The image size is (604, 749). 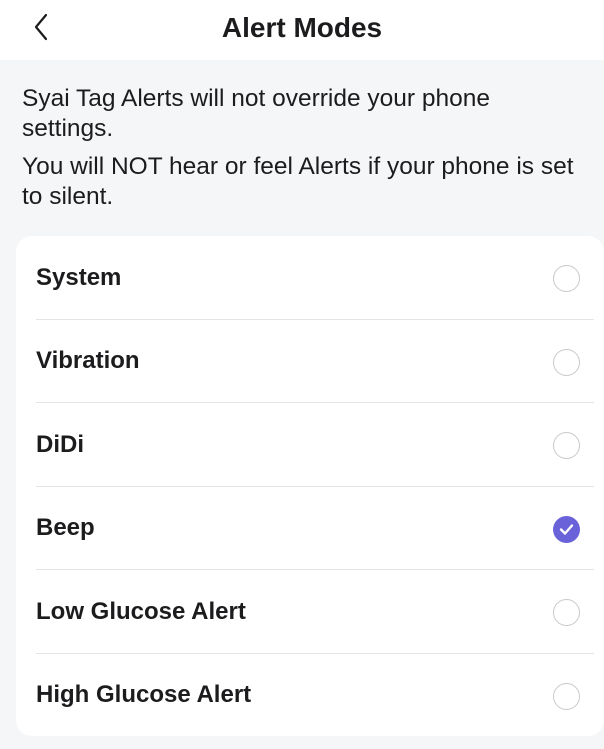 What do you see at coordinates (310, 528) in the screenshot?
I see `option-beep: Beep` at bounding box center [310, 528].